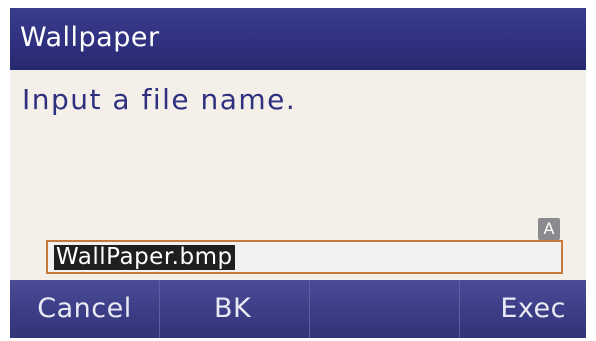 The height and width of the screenshot is (341, 596). What do you see at coordinates (523, 309) in the screenshot?
I see `exec-softkey: Exec` at bounding box center [523, 309].